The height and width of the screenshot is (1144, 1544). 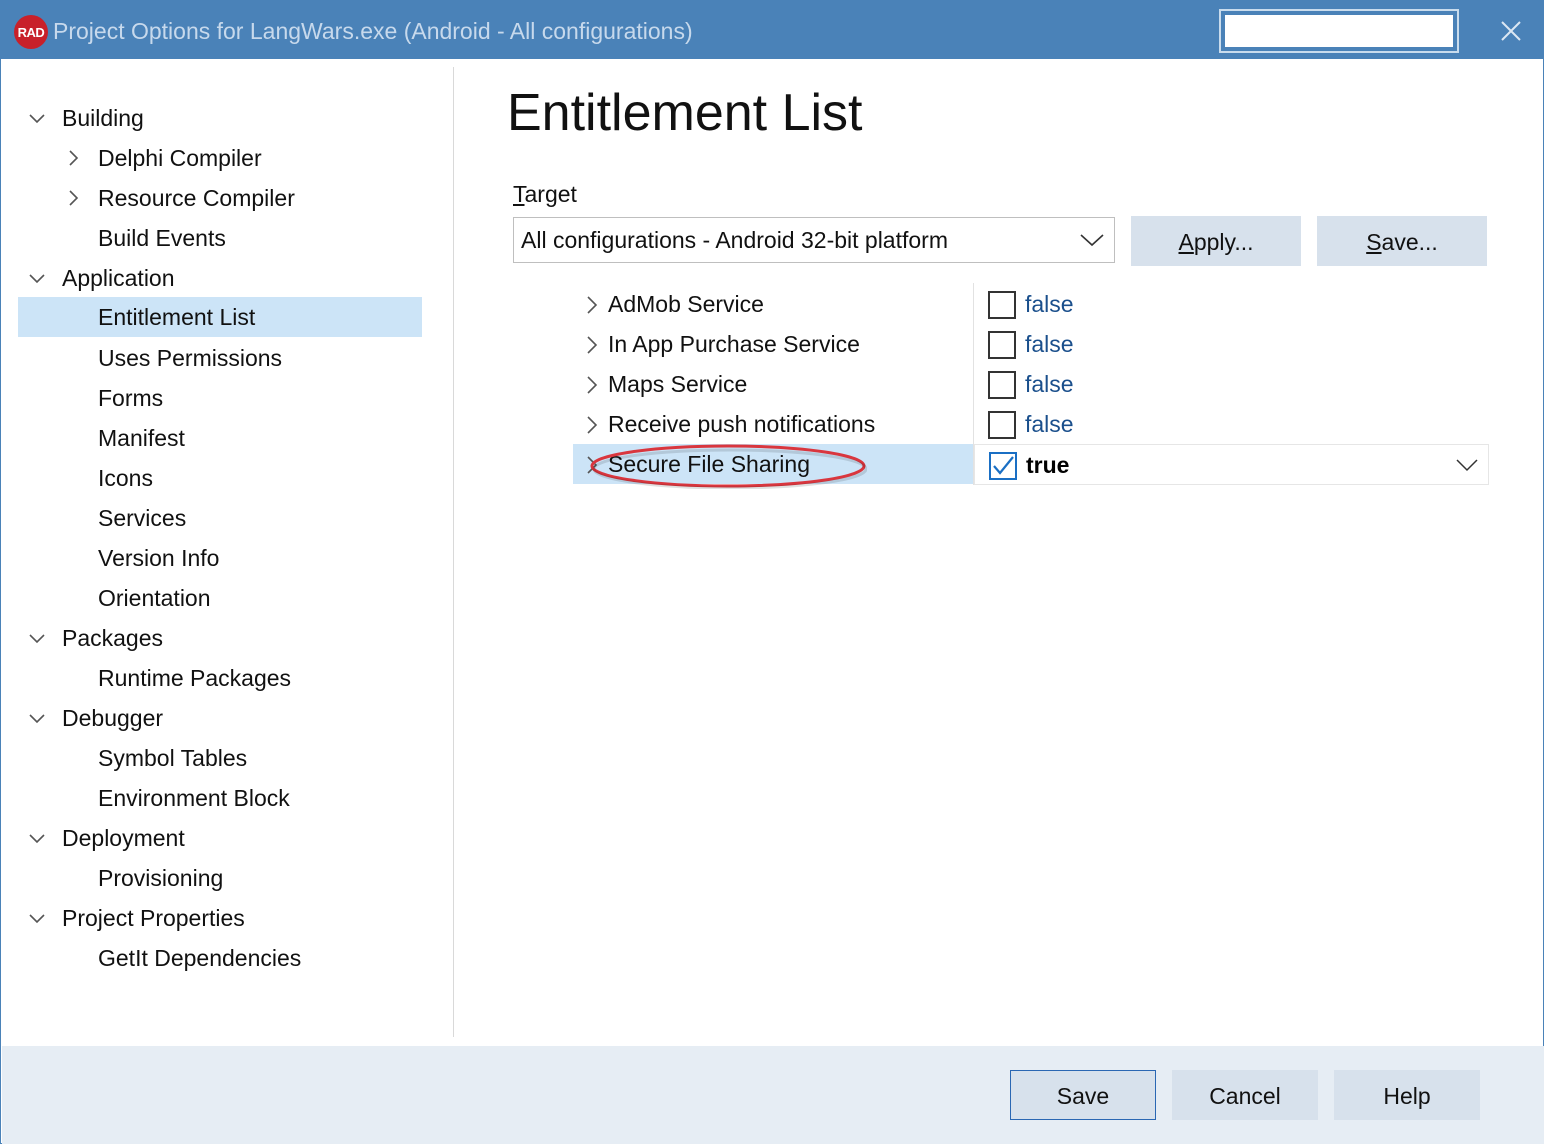 I want to click on tree-item-orientation: Orientation, so click(x=222, y=598).